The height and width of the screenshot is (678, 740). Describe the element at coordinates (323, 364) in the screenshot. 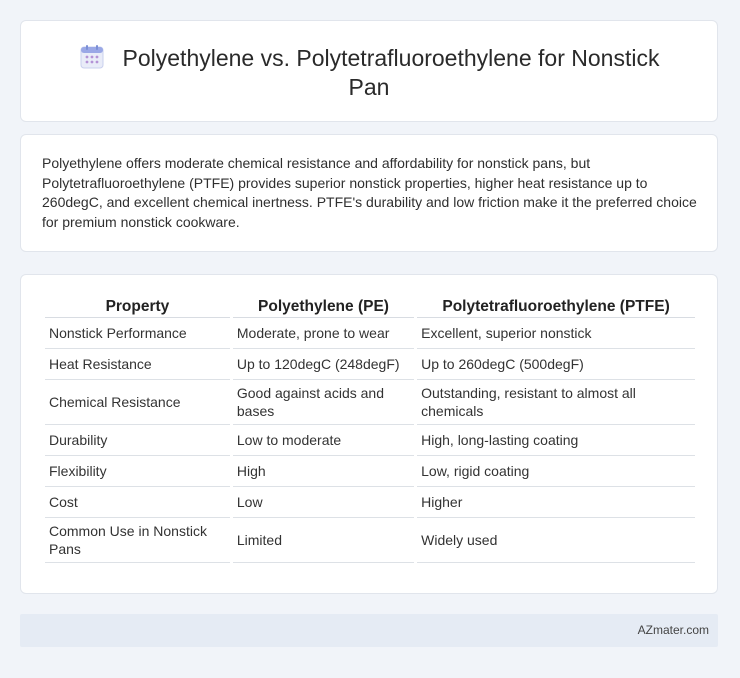

I see `cell-pe: Up to 120degC (248degF)` at that location.